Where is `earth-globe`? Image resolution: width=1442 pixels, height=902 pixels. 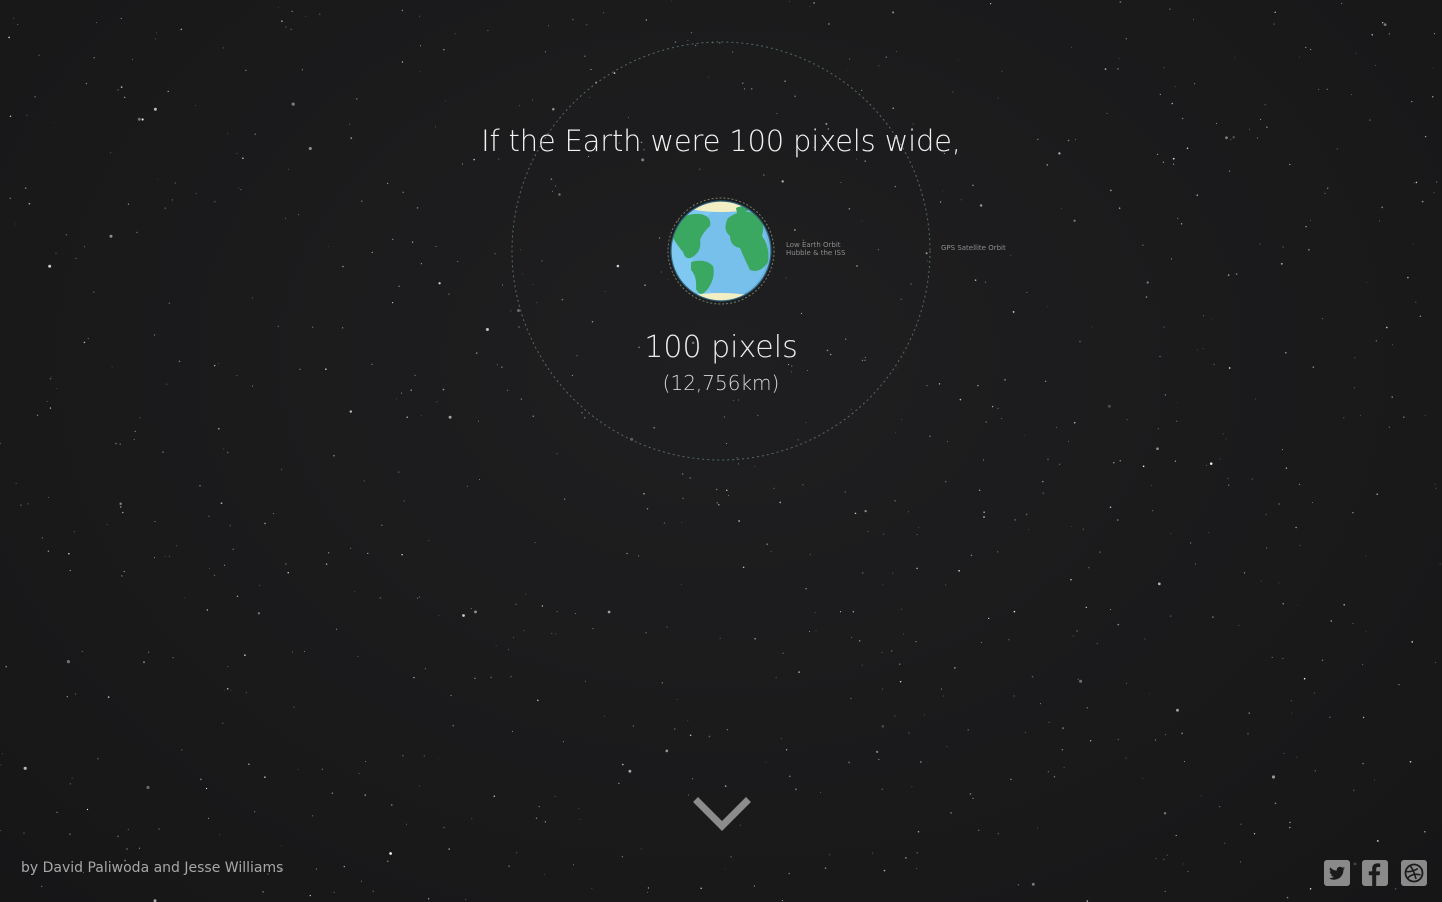 earth-globe is located at coordinates (721, 251).